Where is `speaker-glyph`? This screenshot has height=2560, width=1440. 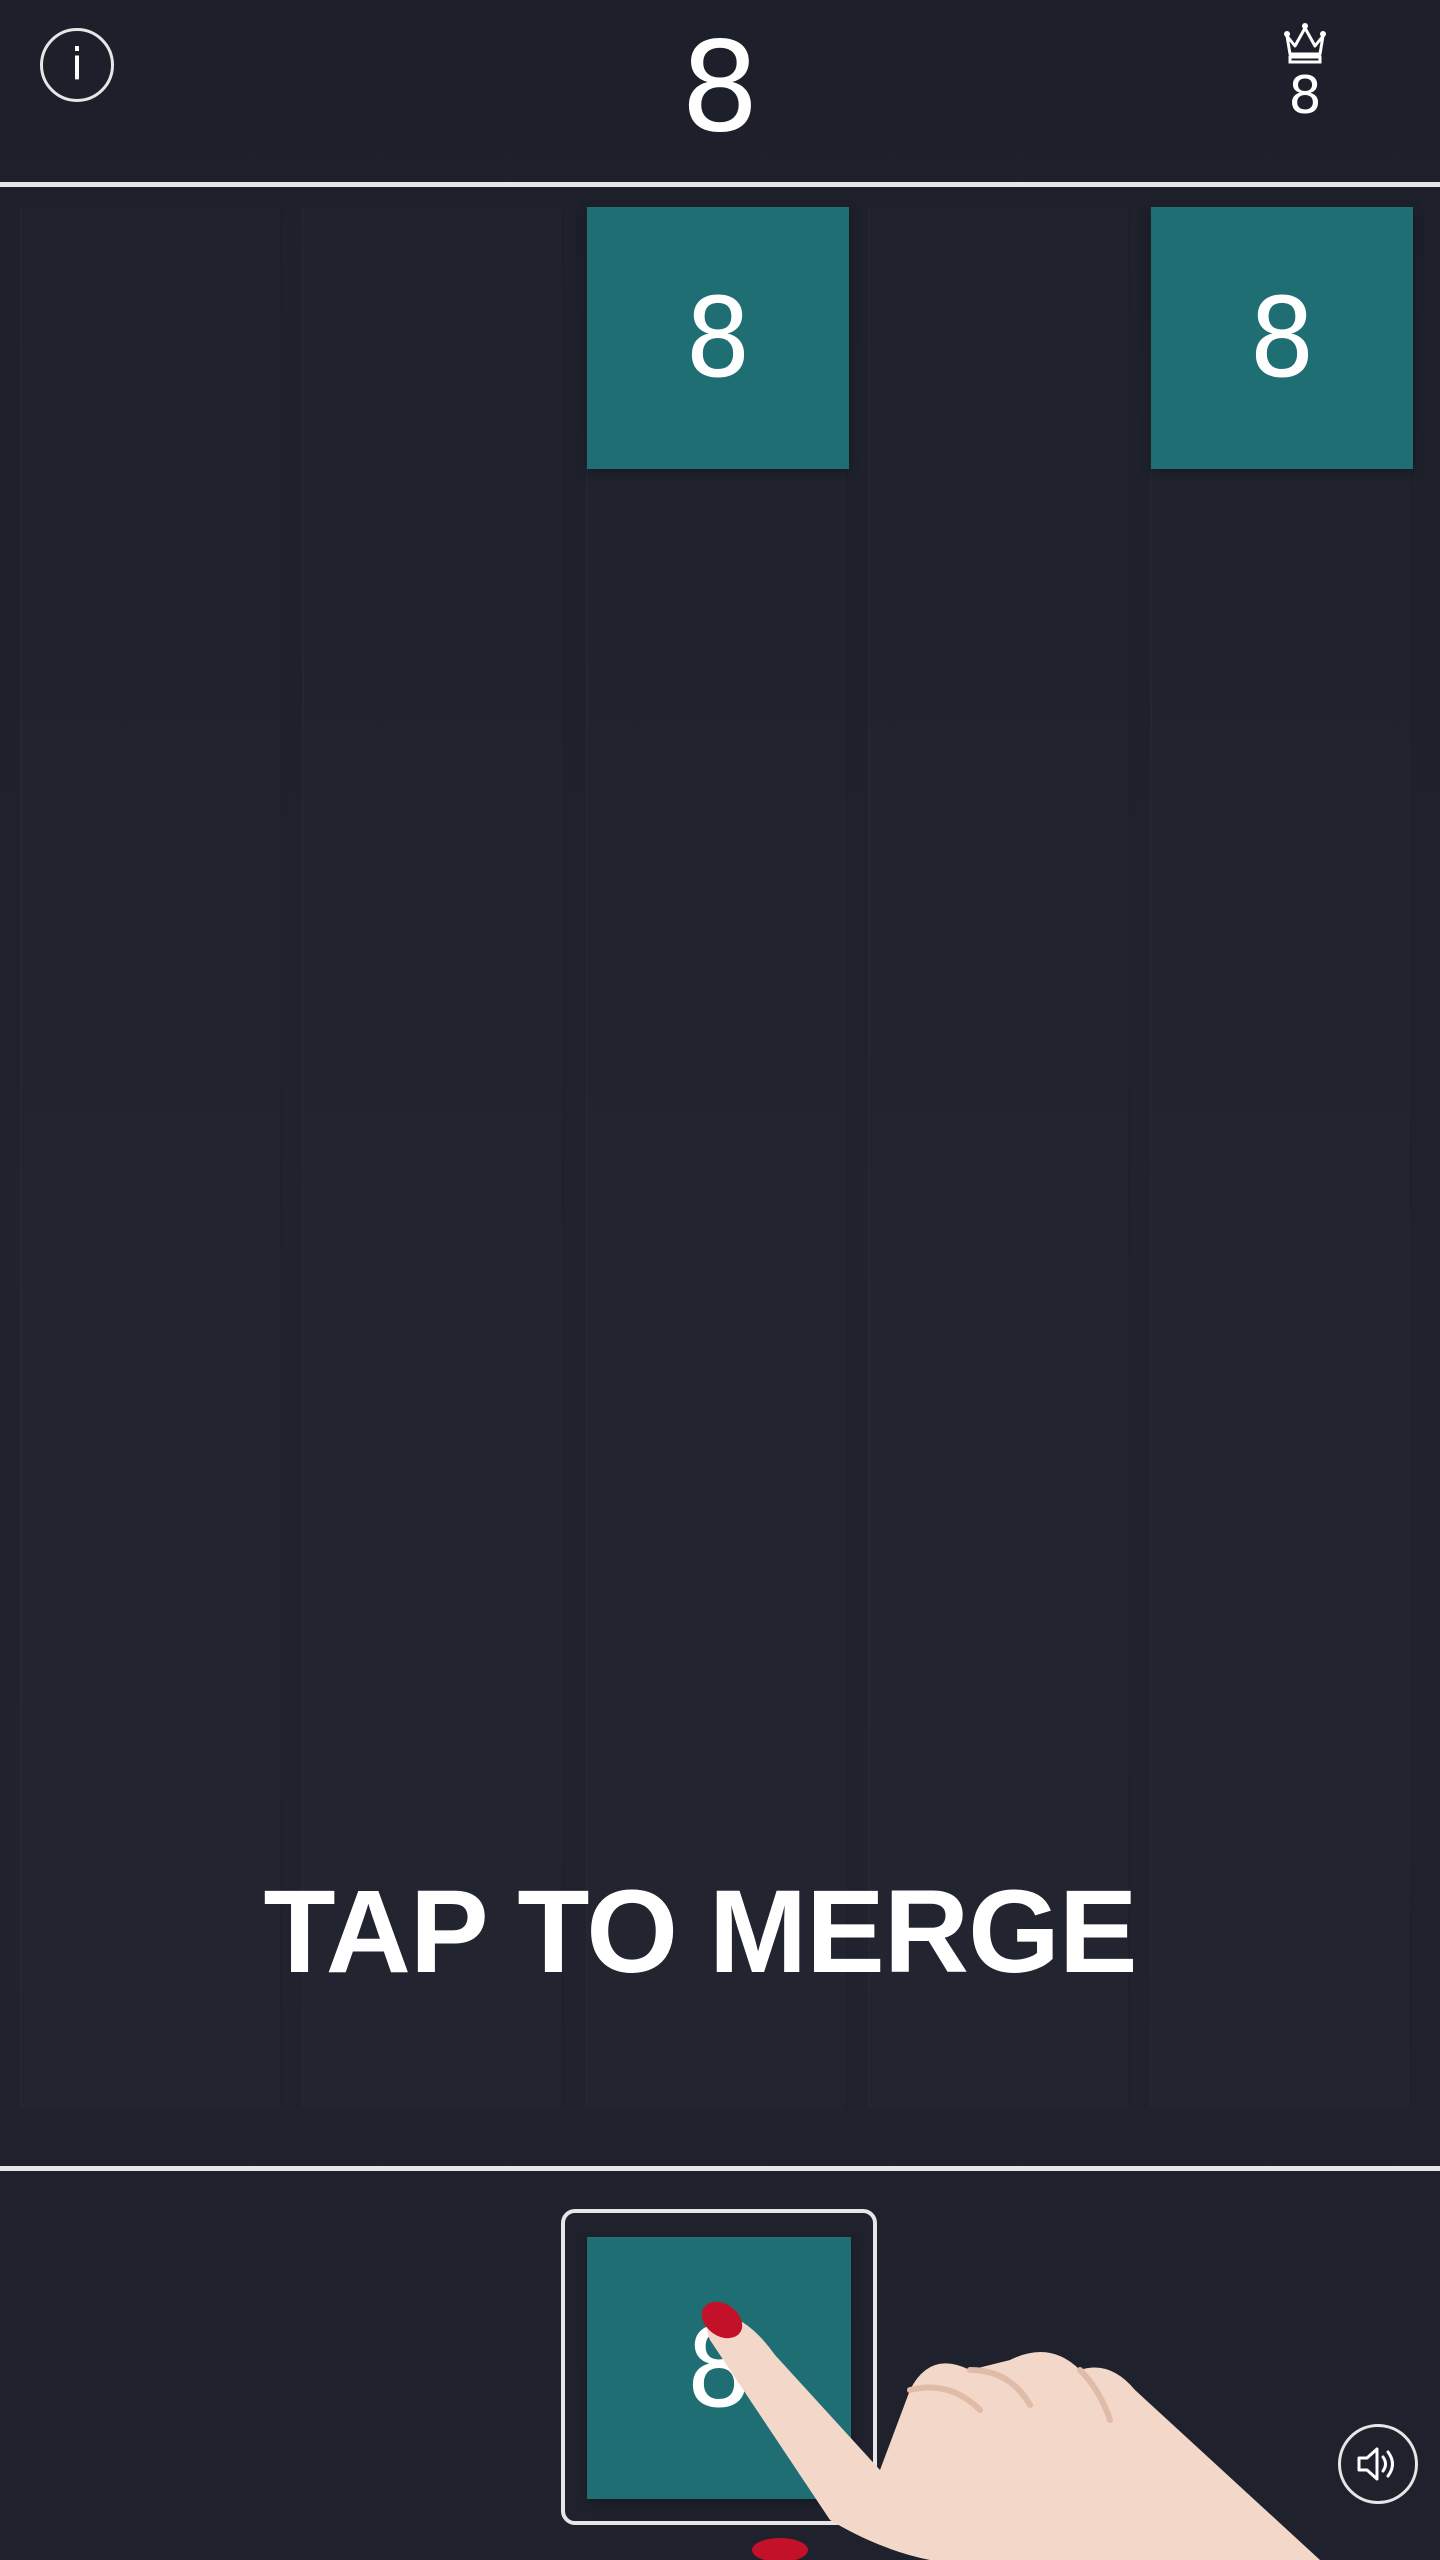 speaker-glyph is located at coordinates (1375, 2464).